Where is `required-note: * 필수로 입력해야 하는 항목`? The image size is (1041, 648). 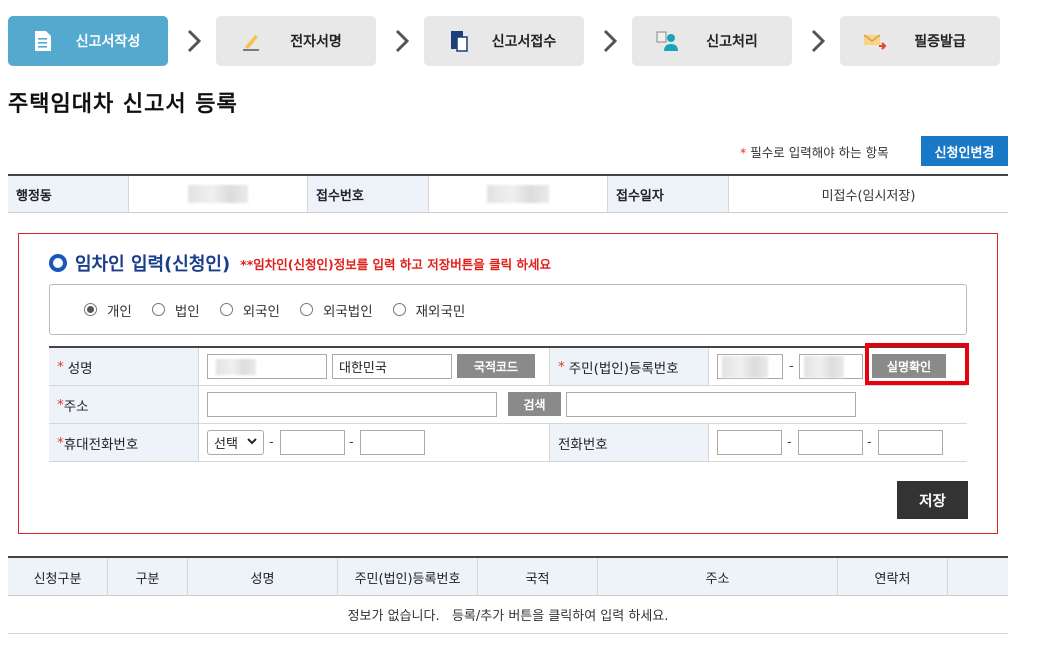
required-note: * 필수로 입력해야 하는 항목 is located at coordinates (814, 151).